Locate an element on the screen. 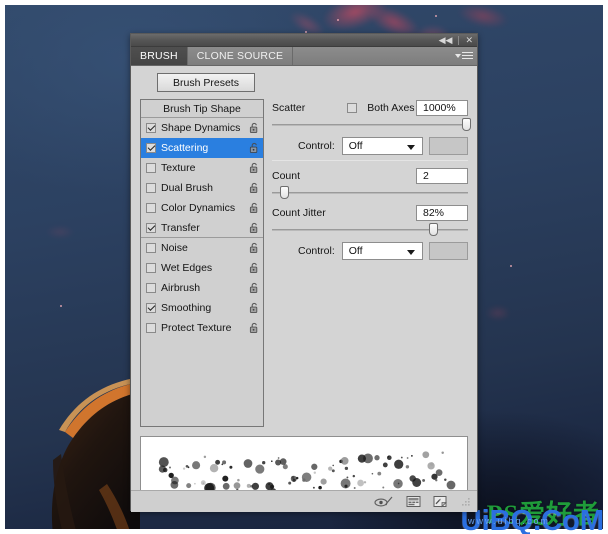 This screenshot has width=608, height=534. option-label: Transfer is located at coordinates (180, 227).